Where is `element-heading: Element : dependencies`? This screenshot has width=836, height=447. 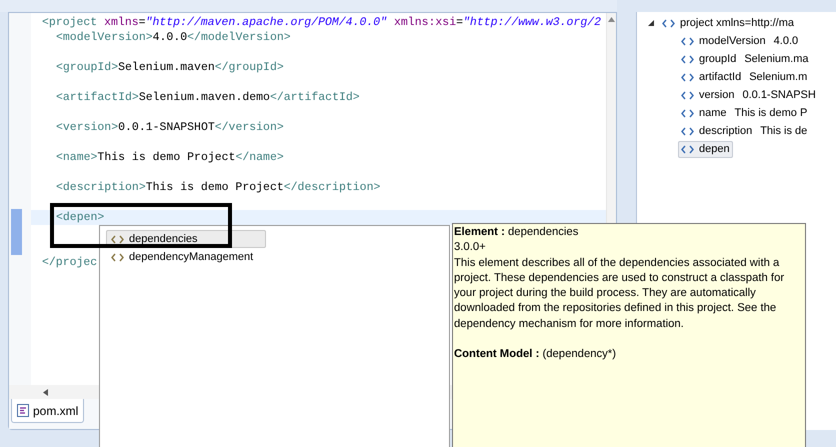
element-heading: Element : dependencies is located at coordinates (517, 232).